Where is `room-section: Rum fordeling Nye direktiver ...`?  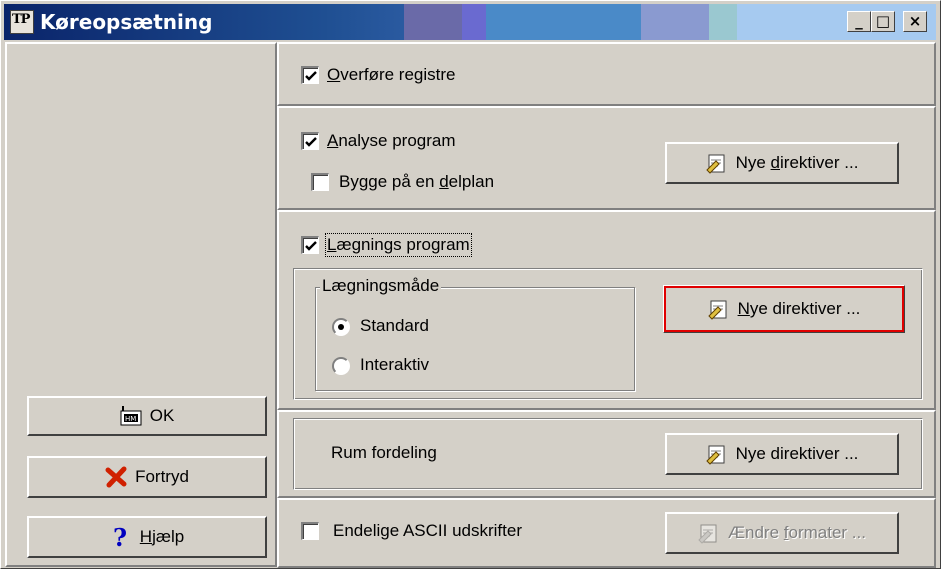 room-section: Rum fordeling Nye direktiver ... is located at coordinates (606, 454).